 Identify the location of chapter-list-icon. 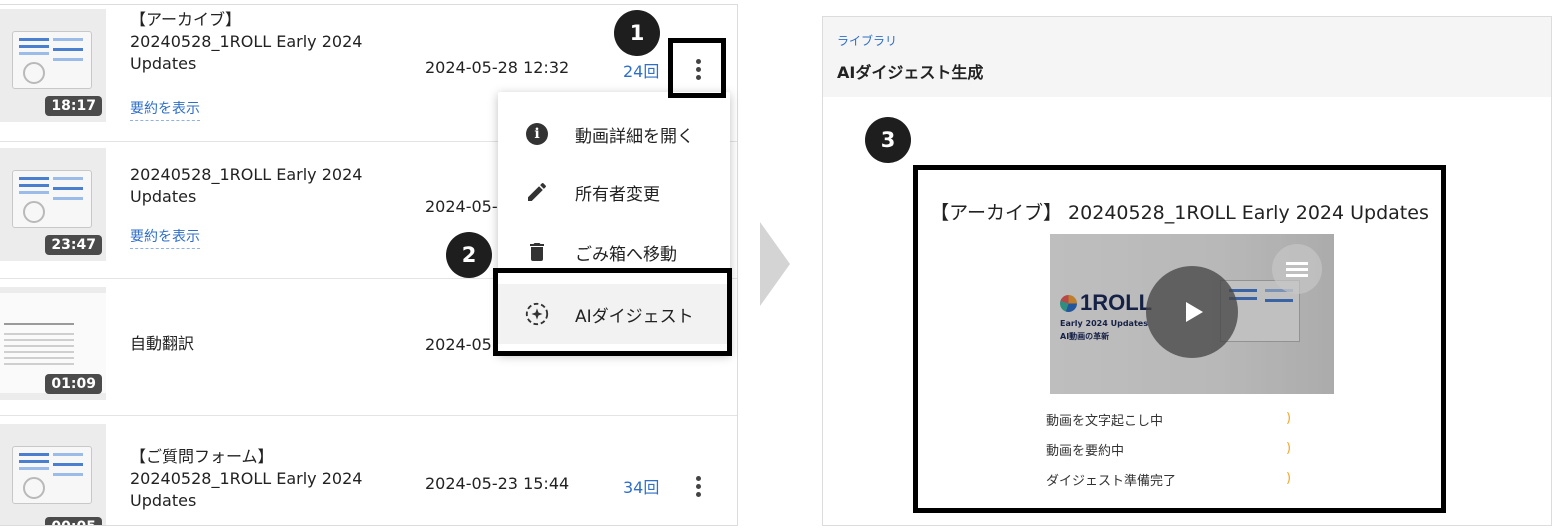
(1297, 269).